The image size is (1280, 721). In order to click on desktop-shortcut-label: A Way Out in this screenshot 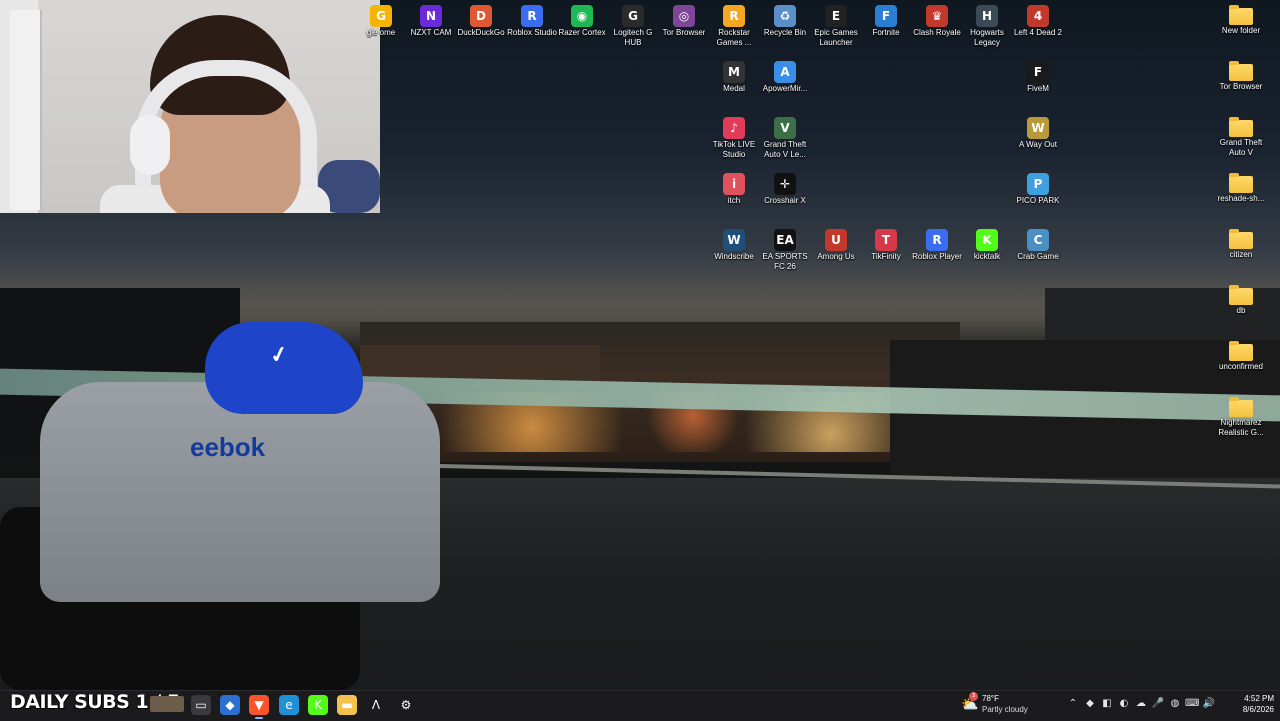, I will do `click(1038, 144)`.